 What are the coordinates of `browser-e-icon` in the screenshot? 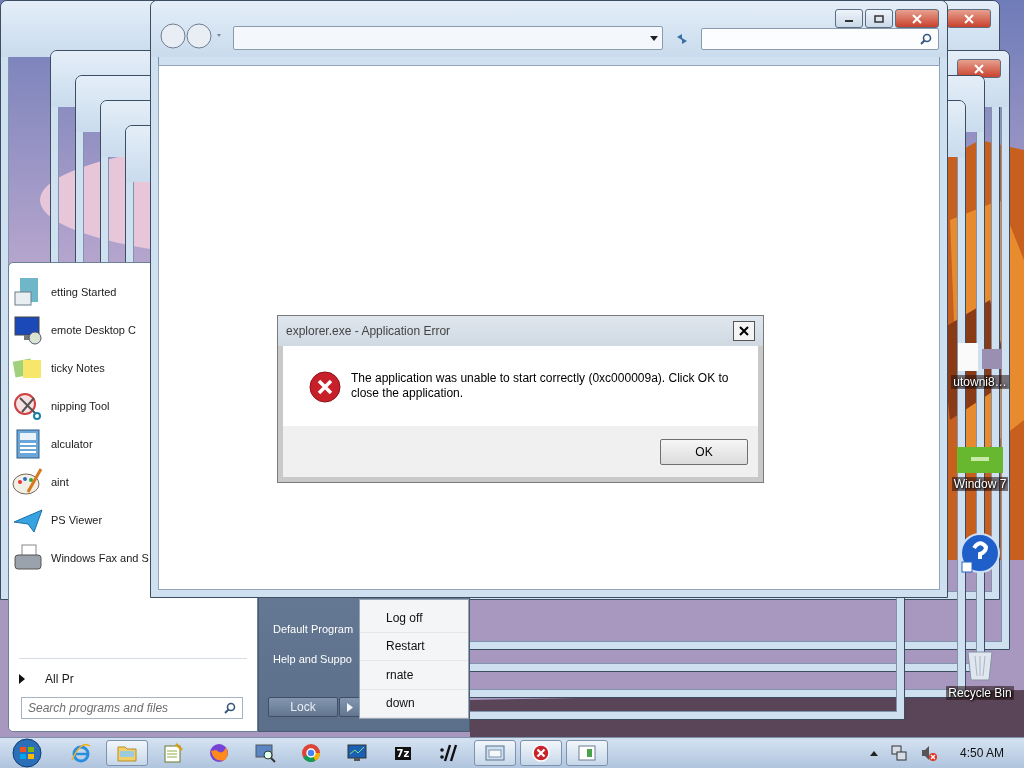 It's located at (81, 753).